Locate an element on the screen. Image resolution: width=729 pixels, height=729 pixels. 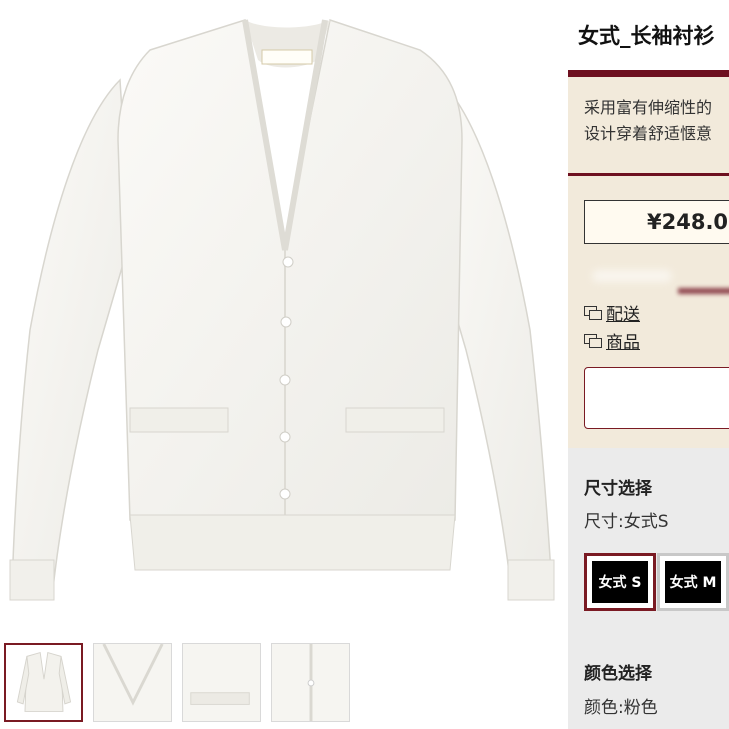
color-current: 颜色:粉色 is located at coordinates (621, 708).